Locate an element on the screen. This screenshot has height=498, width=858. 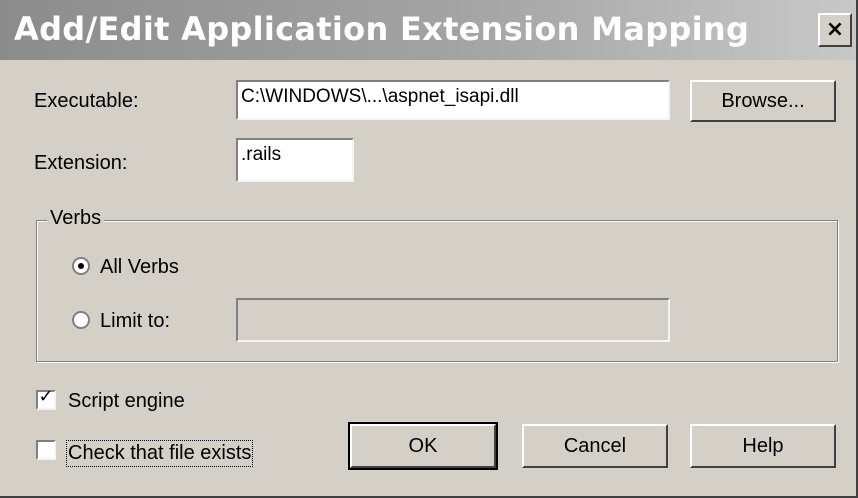
limit-to-label: Limit to: is located at coordinates (135, 321).